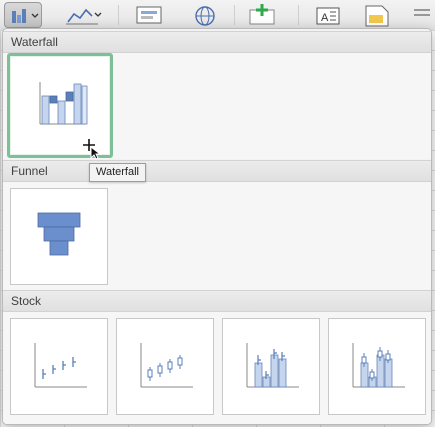 The width and height of the screenshot is (435, 427). I want to click on more-icon, so click(422, 12).